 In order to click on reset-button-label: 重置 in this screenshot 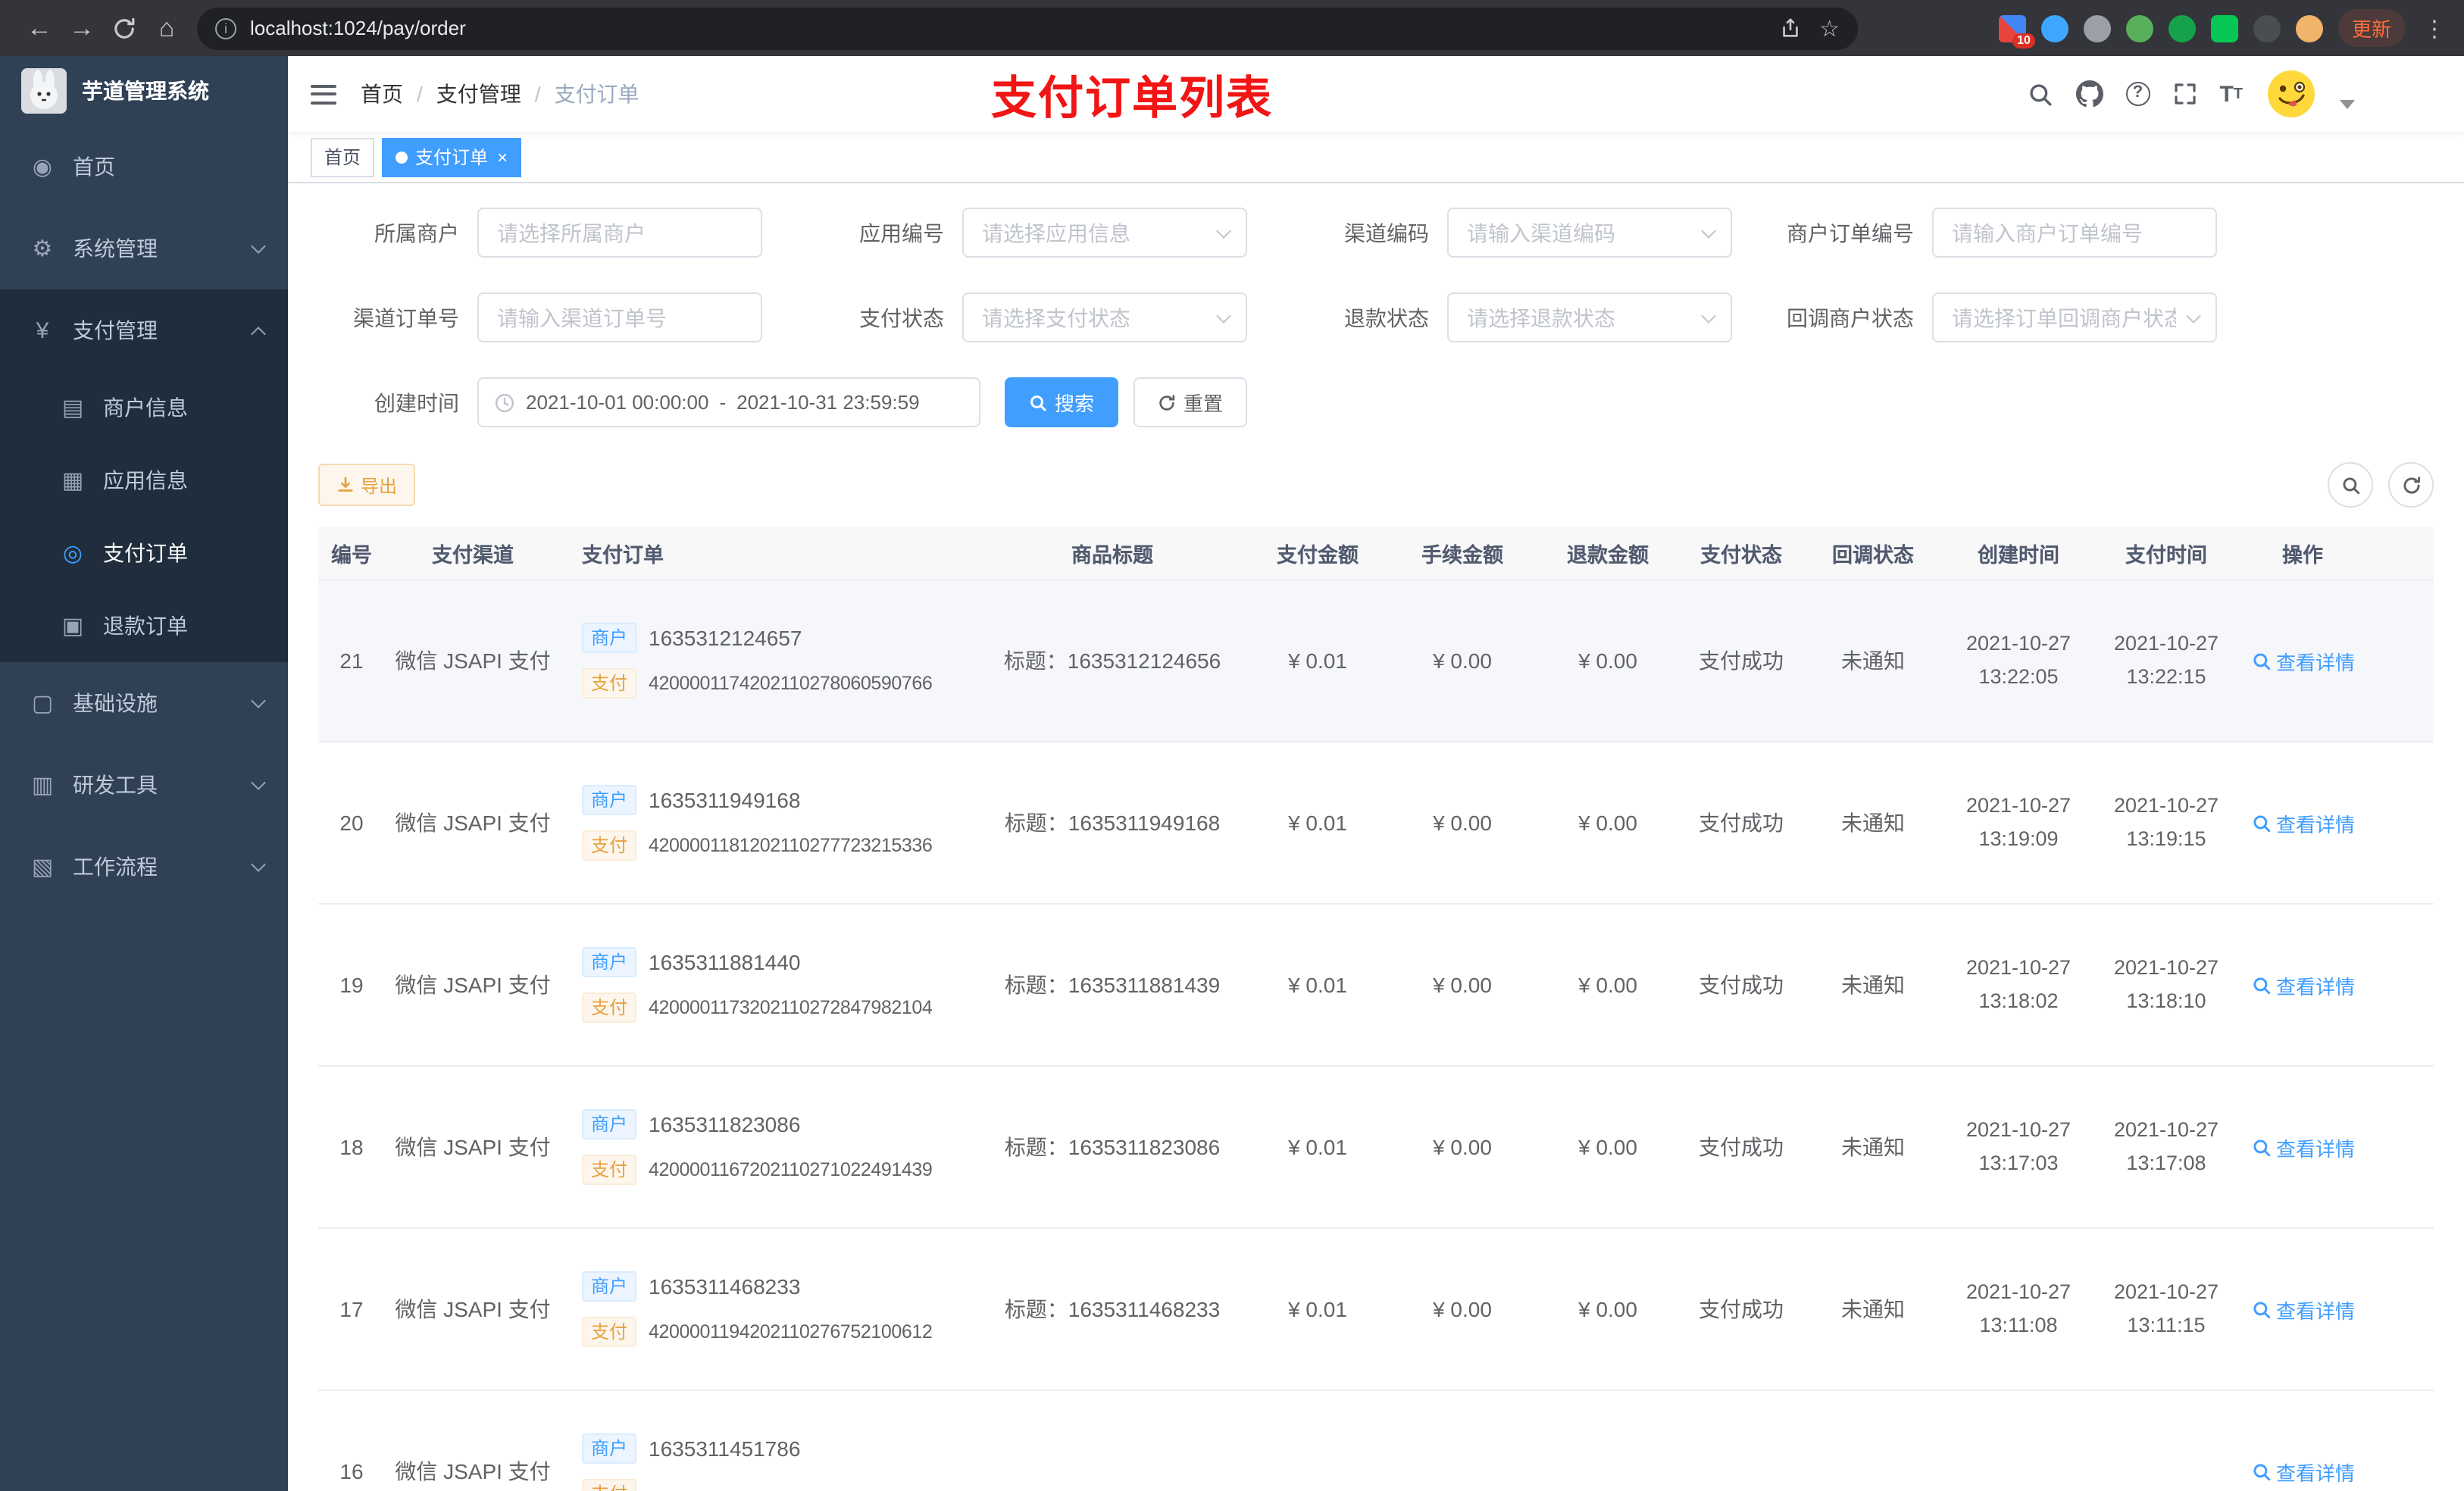, I will do `click(1204, 403)`.